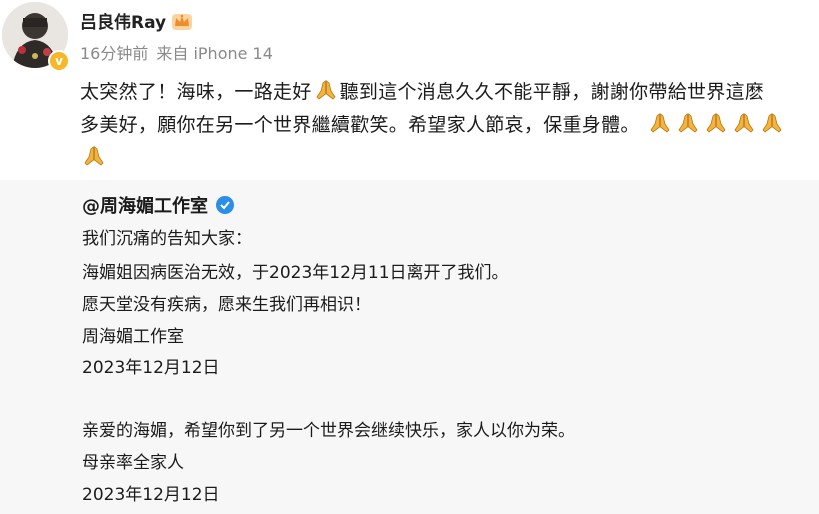 This screenshot has height=514, width=819. What do you see at coordinates (226, 305) in the screenshot?
I see `repost-line: 愿天堂没有疾病，愿来生我们再相识！` at bounding box center [226, 305].